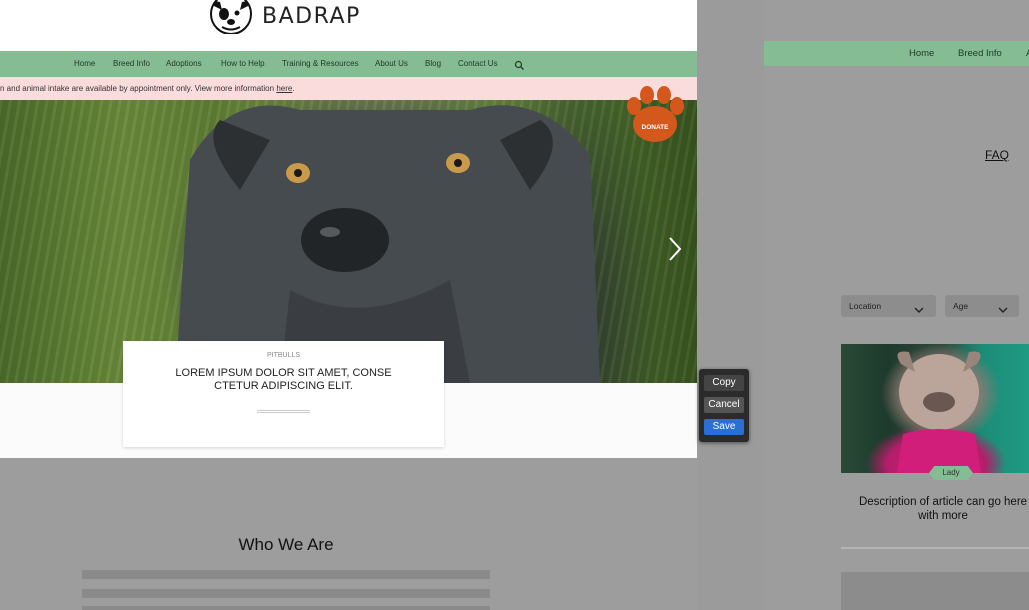 This screenshot has height=610, width=1029. Describe the element at coordinates (674, 249) in the screenshot. I see `carousel-next-icon` at that location.